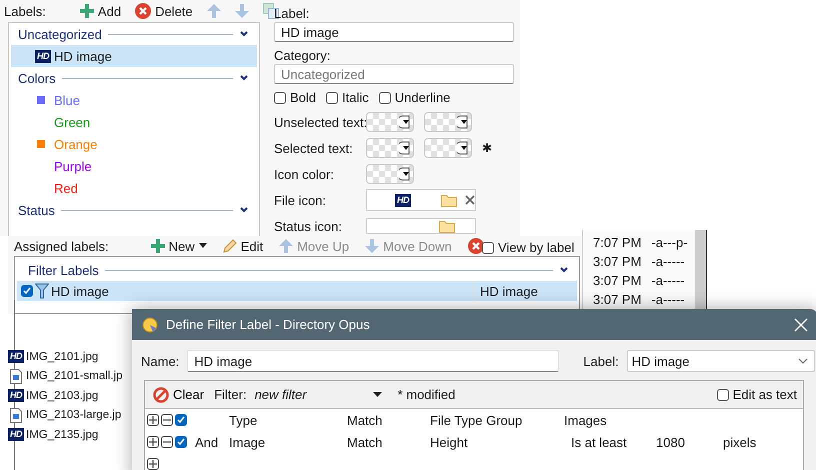  What do you see at coordinates (286, 246) in the screenshot?
I see `arrow-up-icon` at bounding box center [286, 246].